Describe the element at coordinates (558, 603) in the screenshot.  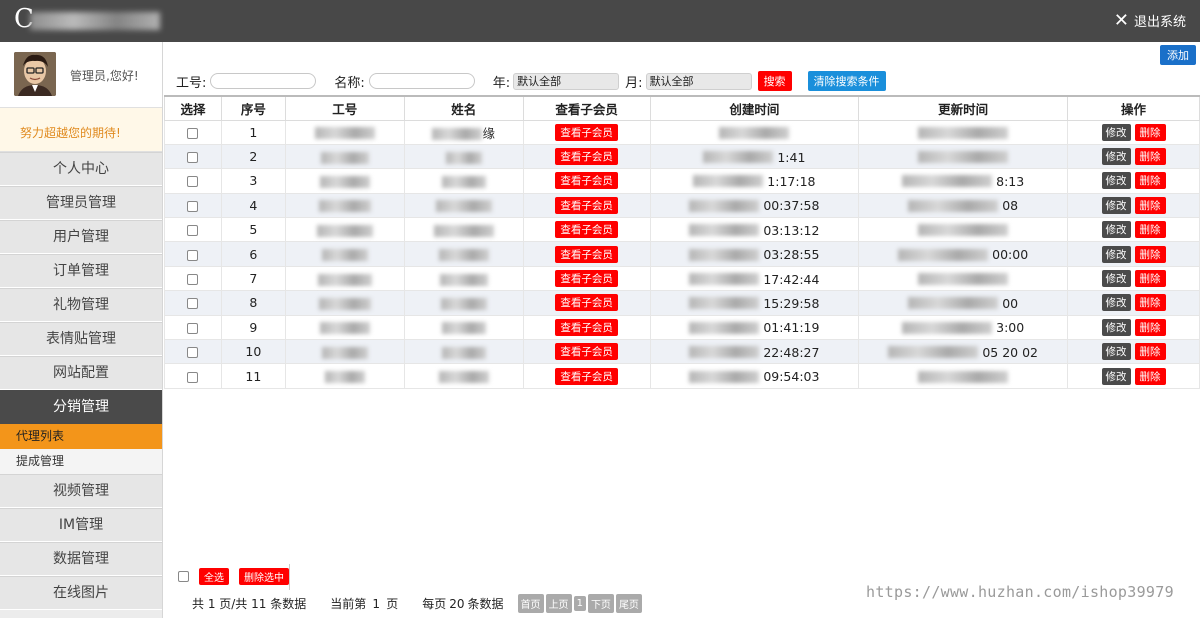
I see `prev-page-button: 上页` at that location.